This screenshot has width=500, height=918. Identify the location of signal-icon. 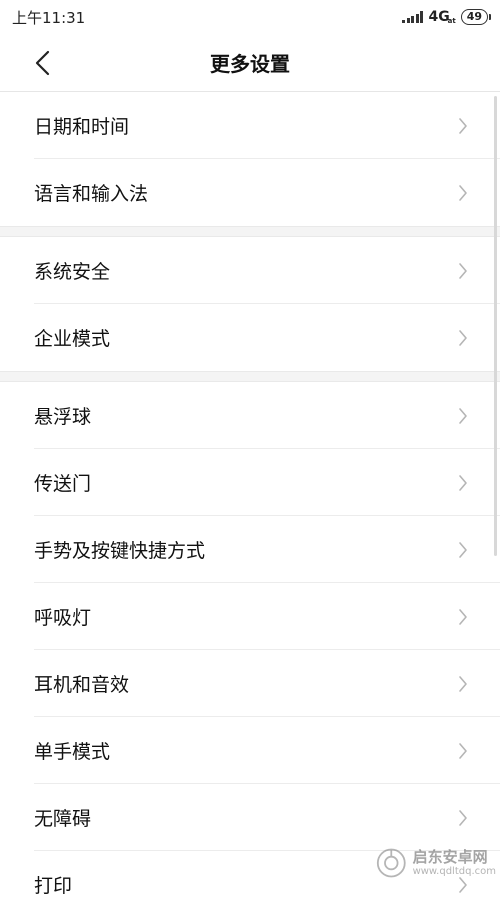
(413, 17).